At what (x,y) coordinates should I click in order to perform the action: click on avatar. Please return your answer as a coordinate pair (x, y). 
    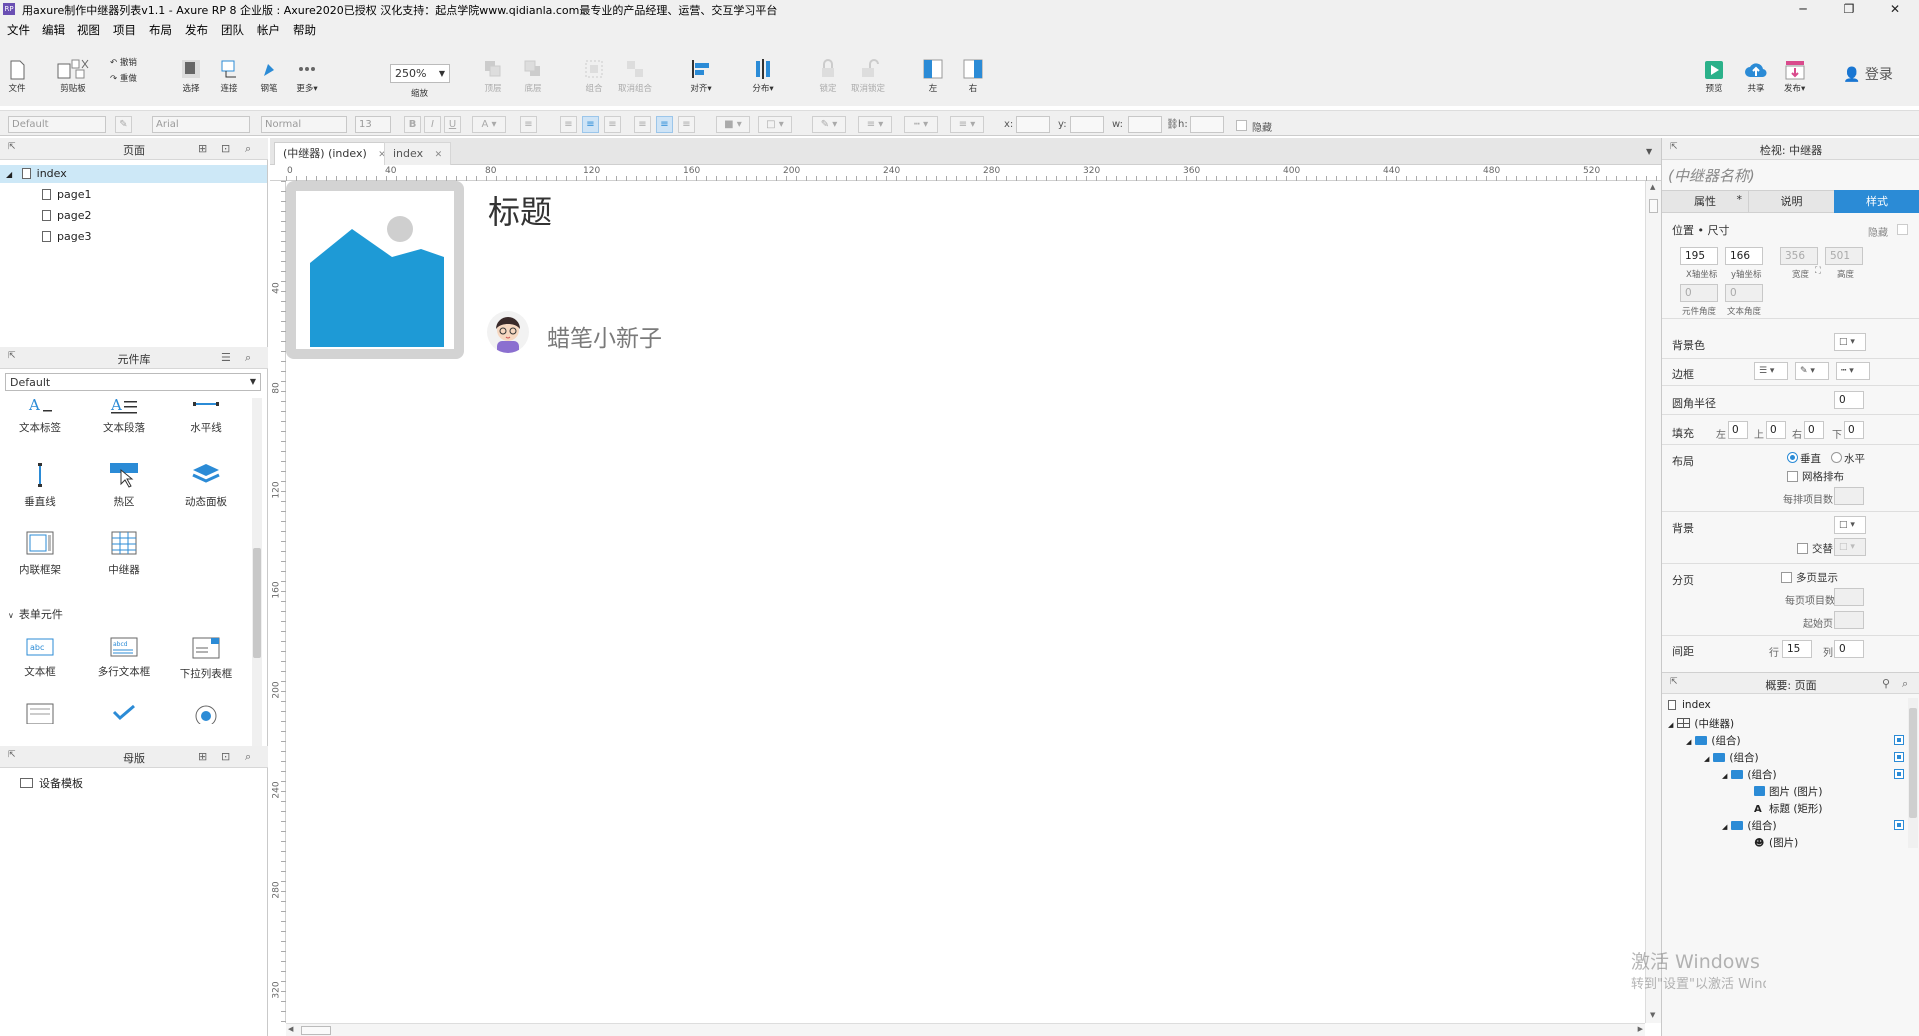
    Looking at the image, I should click on (508, 332).